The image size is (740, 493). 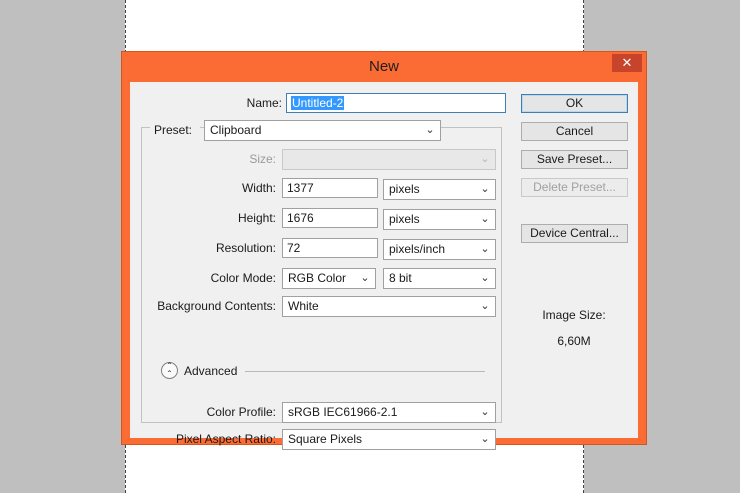 What do you see at coordinates (574, 341) in the screenshot?
I see `image-size-value: 6,60M` at bounding box center [574, 341].